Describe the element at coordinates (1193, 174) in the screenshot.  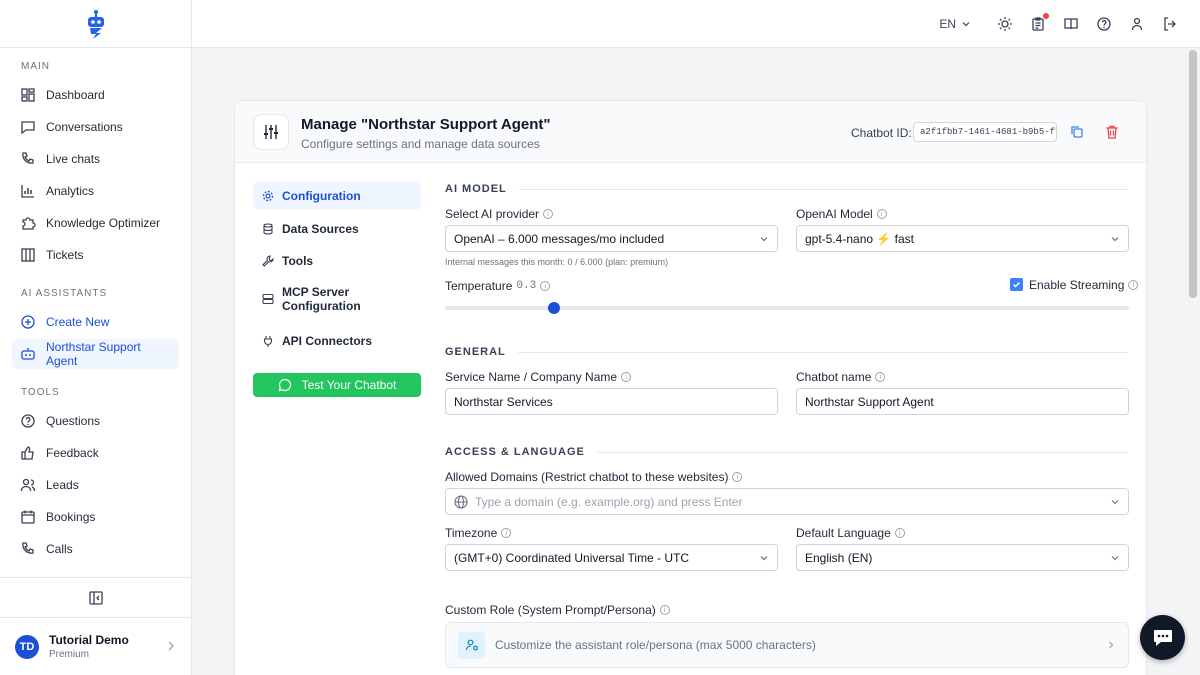
I see `scrollbar-thumb` at that location.